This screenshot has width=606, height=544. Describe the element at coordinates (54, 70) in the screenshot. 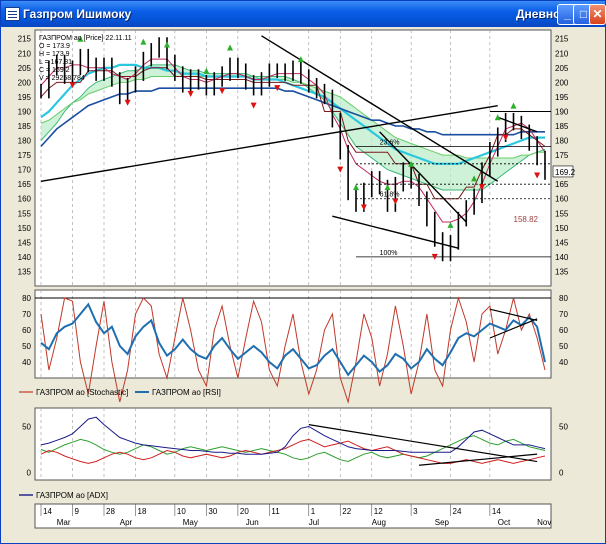

I see `price-info-line: C = 169.2` at that location.